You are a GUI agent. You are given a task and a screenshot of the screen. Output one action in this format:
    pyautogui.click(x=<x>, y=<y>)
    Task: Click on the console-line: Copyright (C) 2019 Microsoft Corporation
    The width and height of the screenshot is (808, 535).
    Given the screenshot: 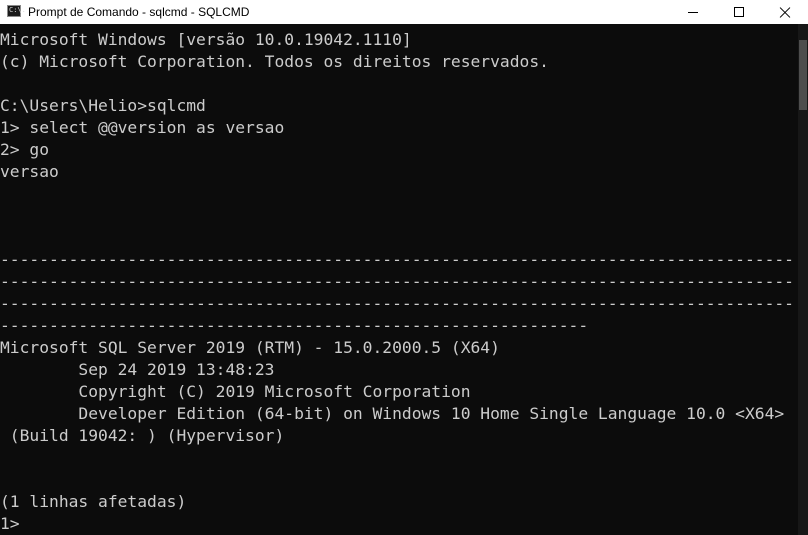 What is the action you would take?
    pyautogui.click(x=235, y=391)
    